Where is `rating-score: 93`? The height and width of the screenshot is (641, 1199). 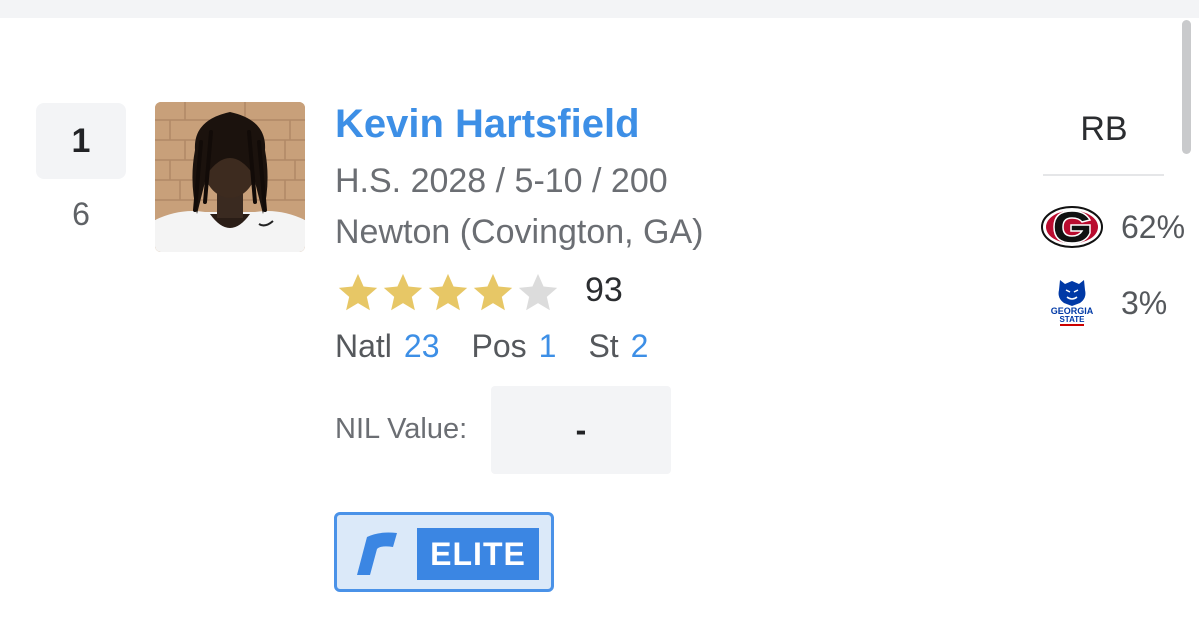
rating-score: 93 is located at coordinates (604, 290).